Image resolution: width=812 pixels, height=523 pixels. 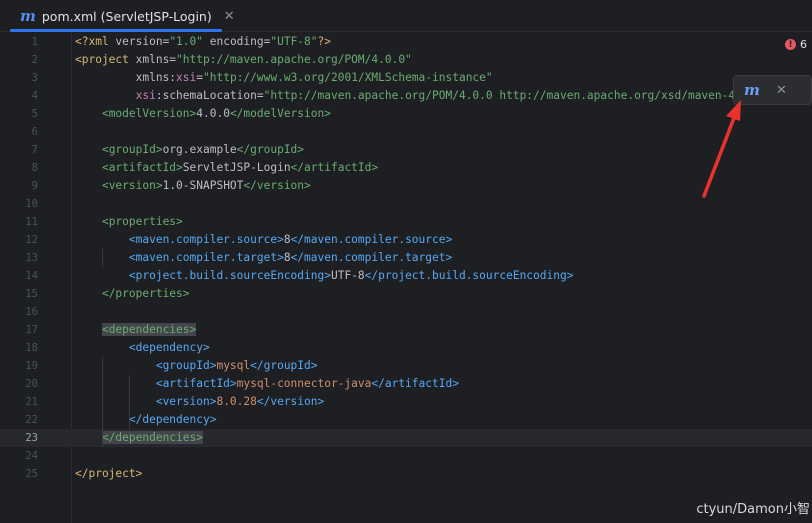 What do you see at coordinates (753, 509) in the screenshot?
I see `watermark: ctyun/Damon小智` at bounding box center [753, 509].